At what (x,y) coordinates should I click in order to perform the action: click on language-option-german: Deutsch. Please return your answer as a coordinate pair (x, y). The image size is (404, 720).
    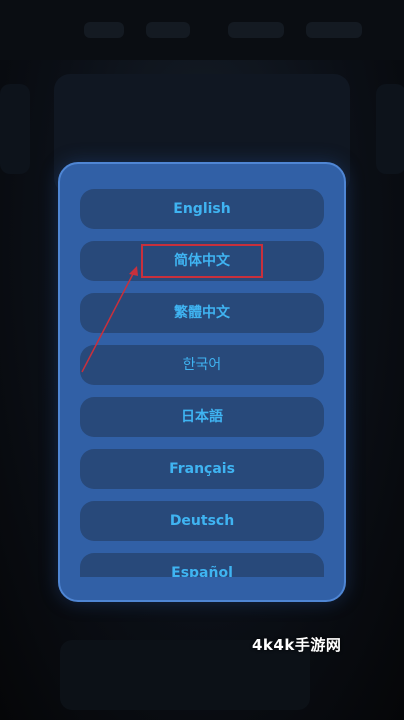
    Looking at the image, I should click on (202, 521).